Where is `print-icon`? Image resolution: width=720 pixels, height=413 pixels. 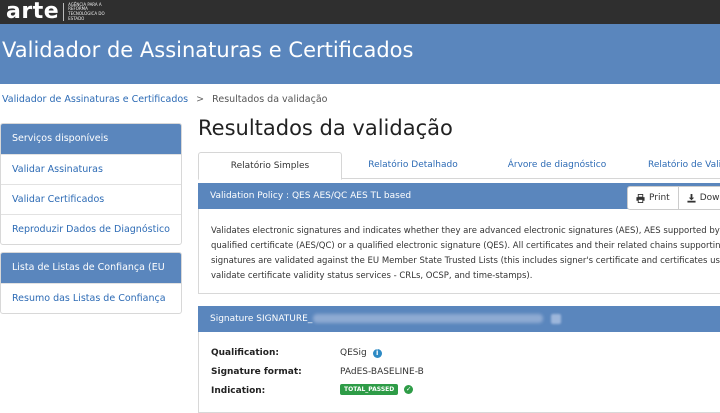 print-icon is located at coordinates (640, 198).